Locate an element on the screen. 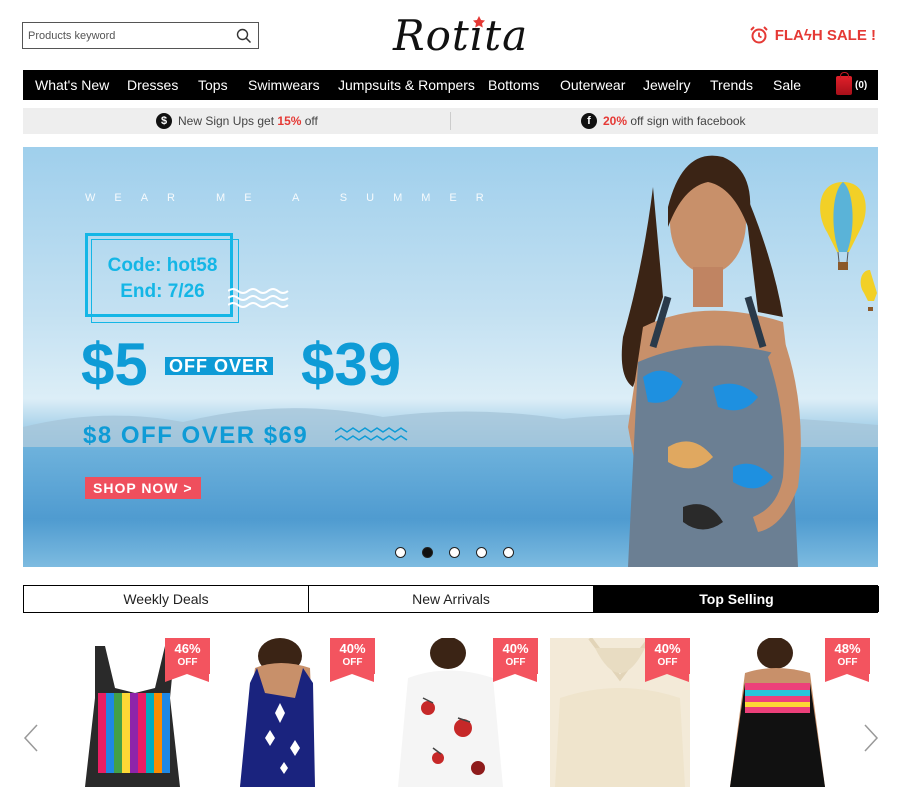 The width and height of the screenshot is (900, 787). tab-weekly-deals: Weekly Deals is located at coordinates (166, 599).